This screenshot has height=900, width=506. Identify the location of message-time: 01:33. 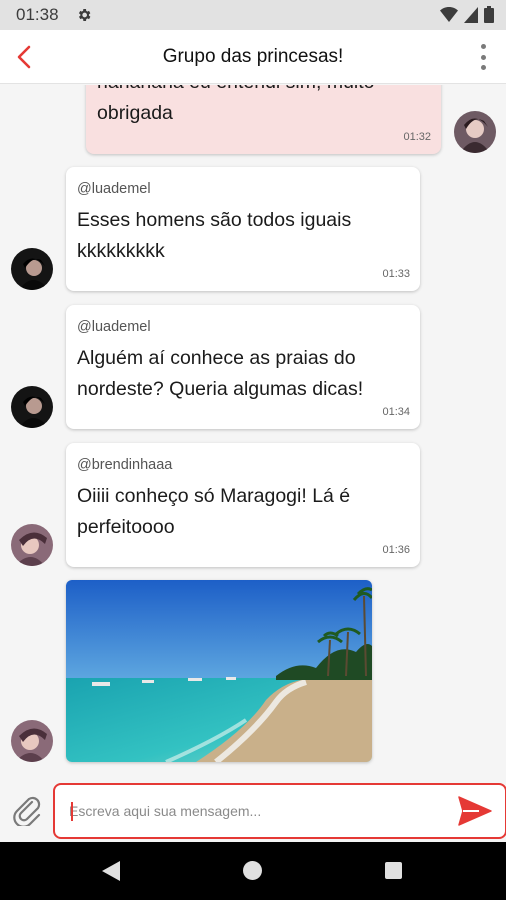
(396, 274).